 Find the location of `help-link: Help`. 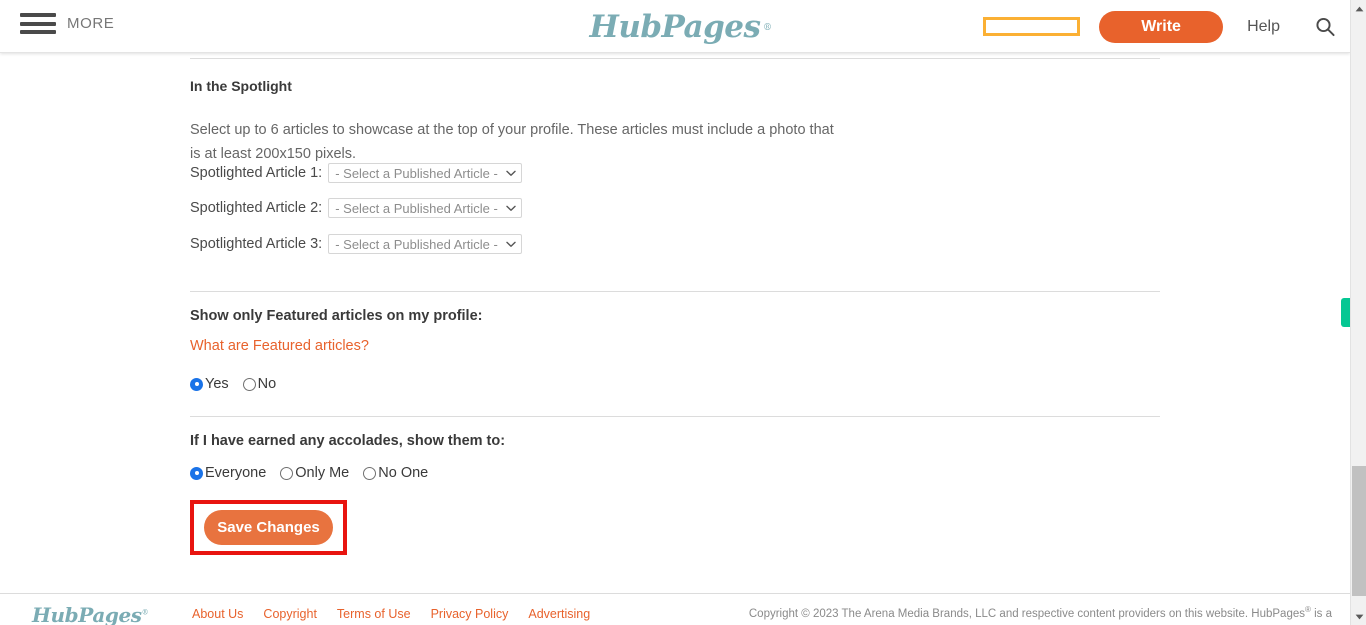

help-link: Help is located at coordinates (1263, 27).